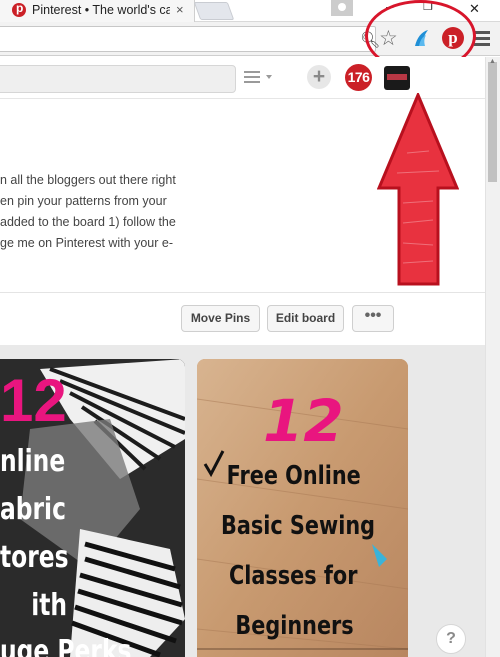 The image size is (500, 657). What do you see at coordinates (250, 11) in the screenshot?
I see `tab-strip: Pinterest • The world's cat × – ❐ ✕` at bounding box center [250, 11].